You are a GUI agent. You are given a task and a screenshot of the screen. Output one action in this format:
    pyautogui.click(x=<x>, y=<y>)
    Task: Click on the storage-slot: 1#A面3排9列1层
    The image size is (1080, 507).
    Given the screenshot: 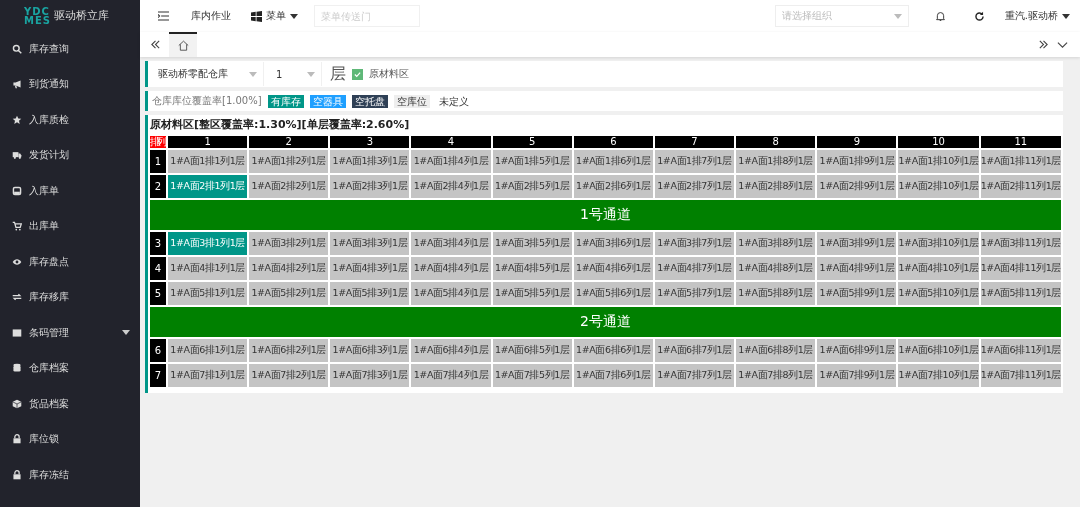 What is the action you would take?
    pyautogui.click(x=857, y=243)
    